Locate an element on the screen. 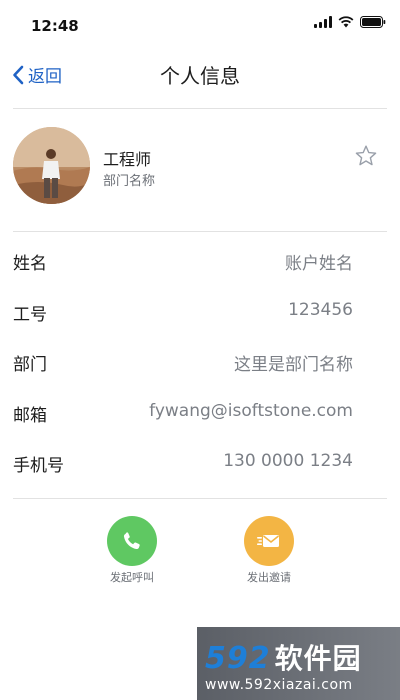  info-label: 部门 is located at coordinates (30, 365).